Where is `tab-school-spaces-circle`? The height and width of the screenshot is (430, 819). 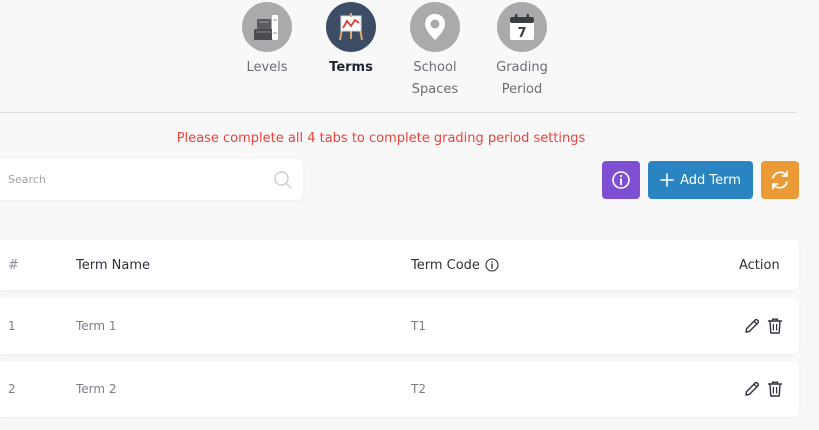 tab-school-spaces-circle is located at coordinates (435, 27).